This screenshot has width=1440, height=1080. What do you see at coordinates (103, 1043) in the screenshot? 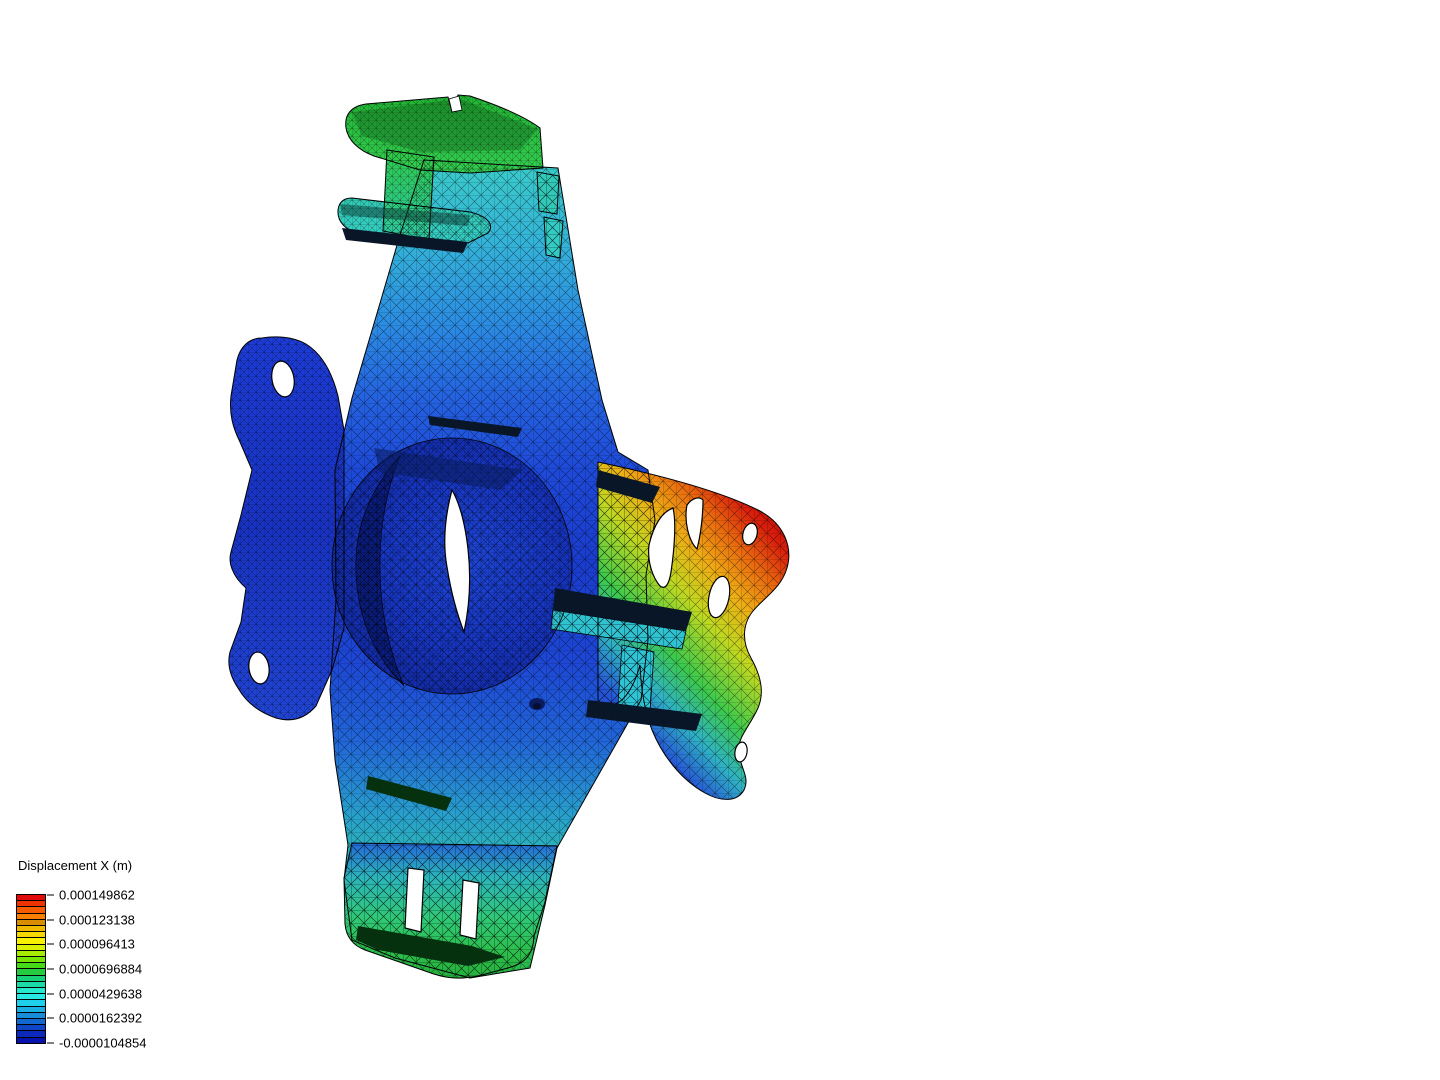
I see `tick-label: -0.0000104854` at bounding box center [103, 1043].